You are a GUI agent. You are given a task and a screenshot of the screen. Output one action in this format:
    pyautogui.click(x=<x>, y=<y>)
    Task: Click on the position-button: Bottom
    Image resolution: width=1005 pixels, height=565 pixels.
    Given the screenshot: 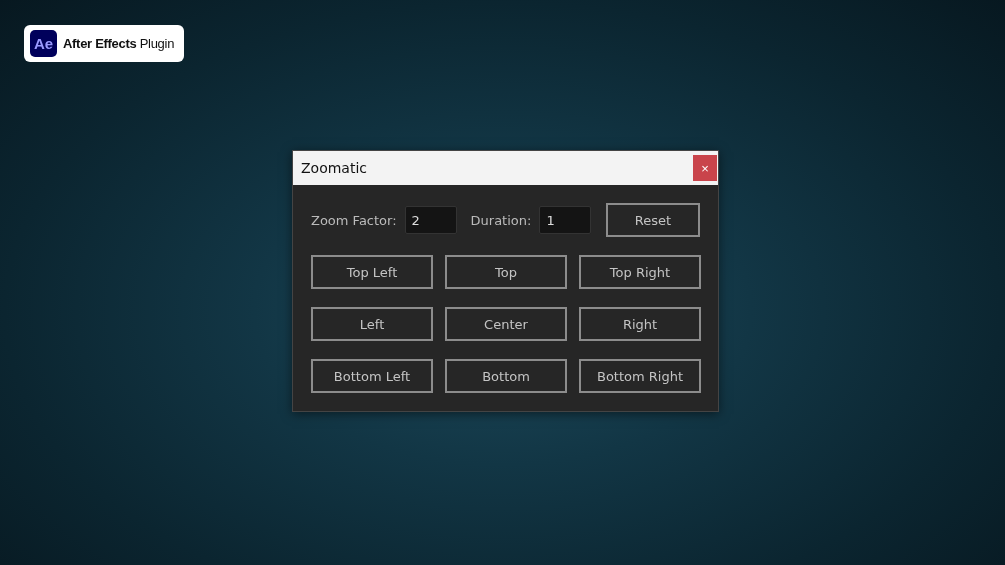 What is the action you would take?
    pyautogui.click(x=506, y=376)
    